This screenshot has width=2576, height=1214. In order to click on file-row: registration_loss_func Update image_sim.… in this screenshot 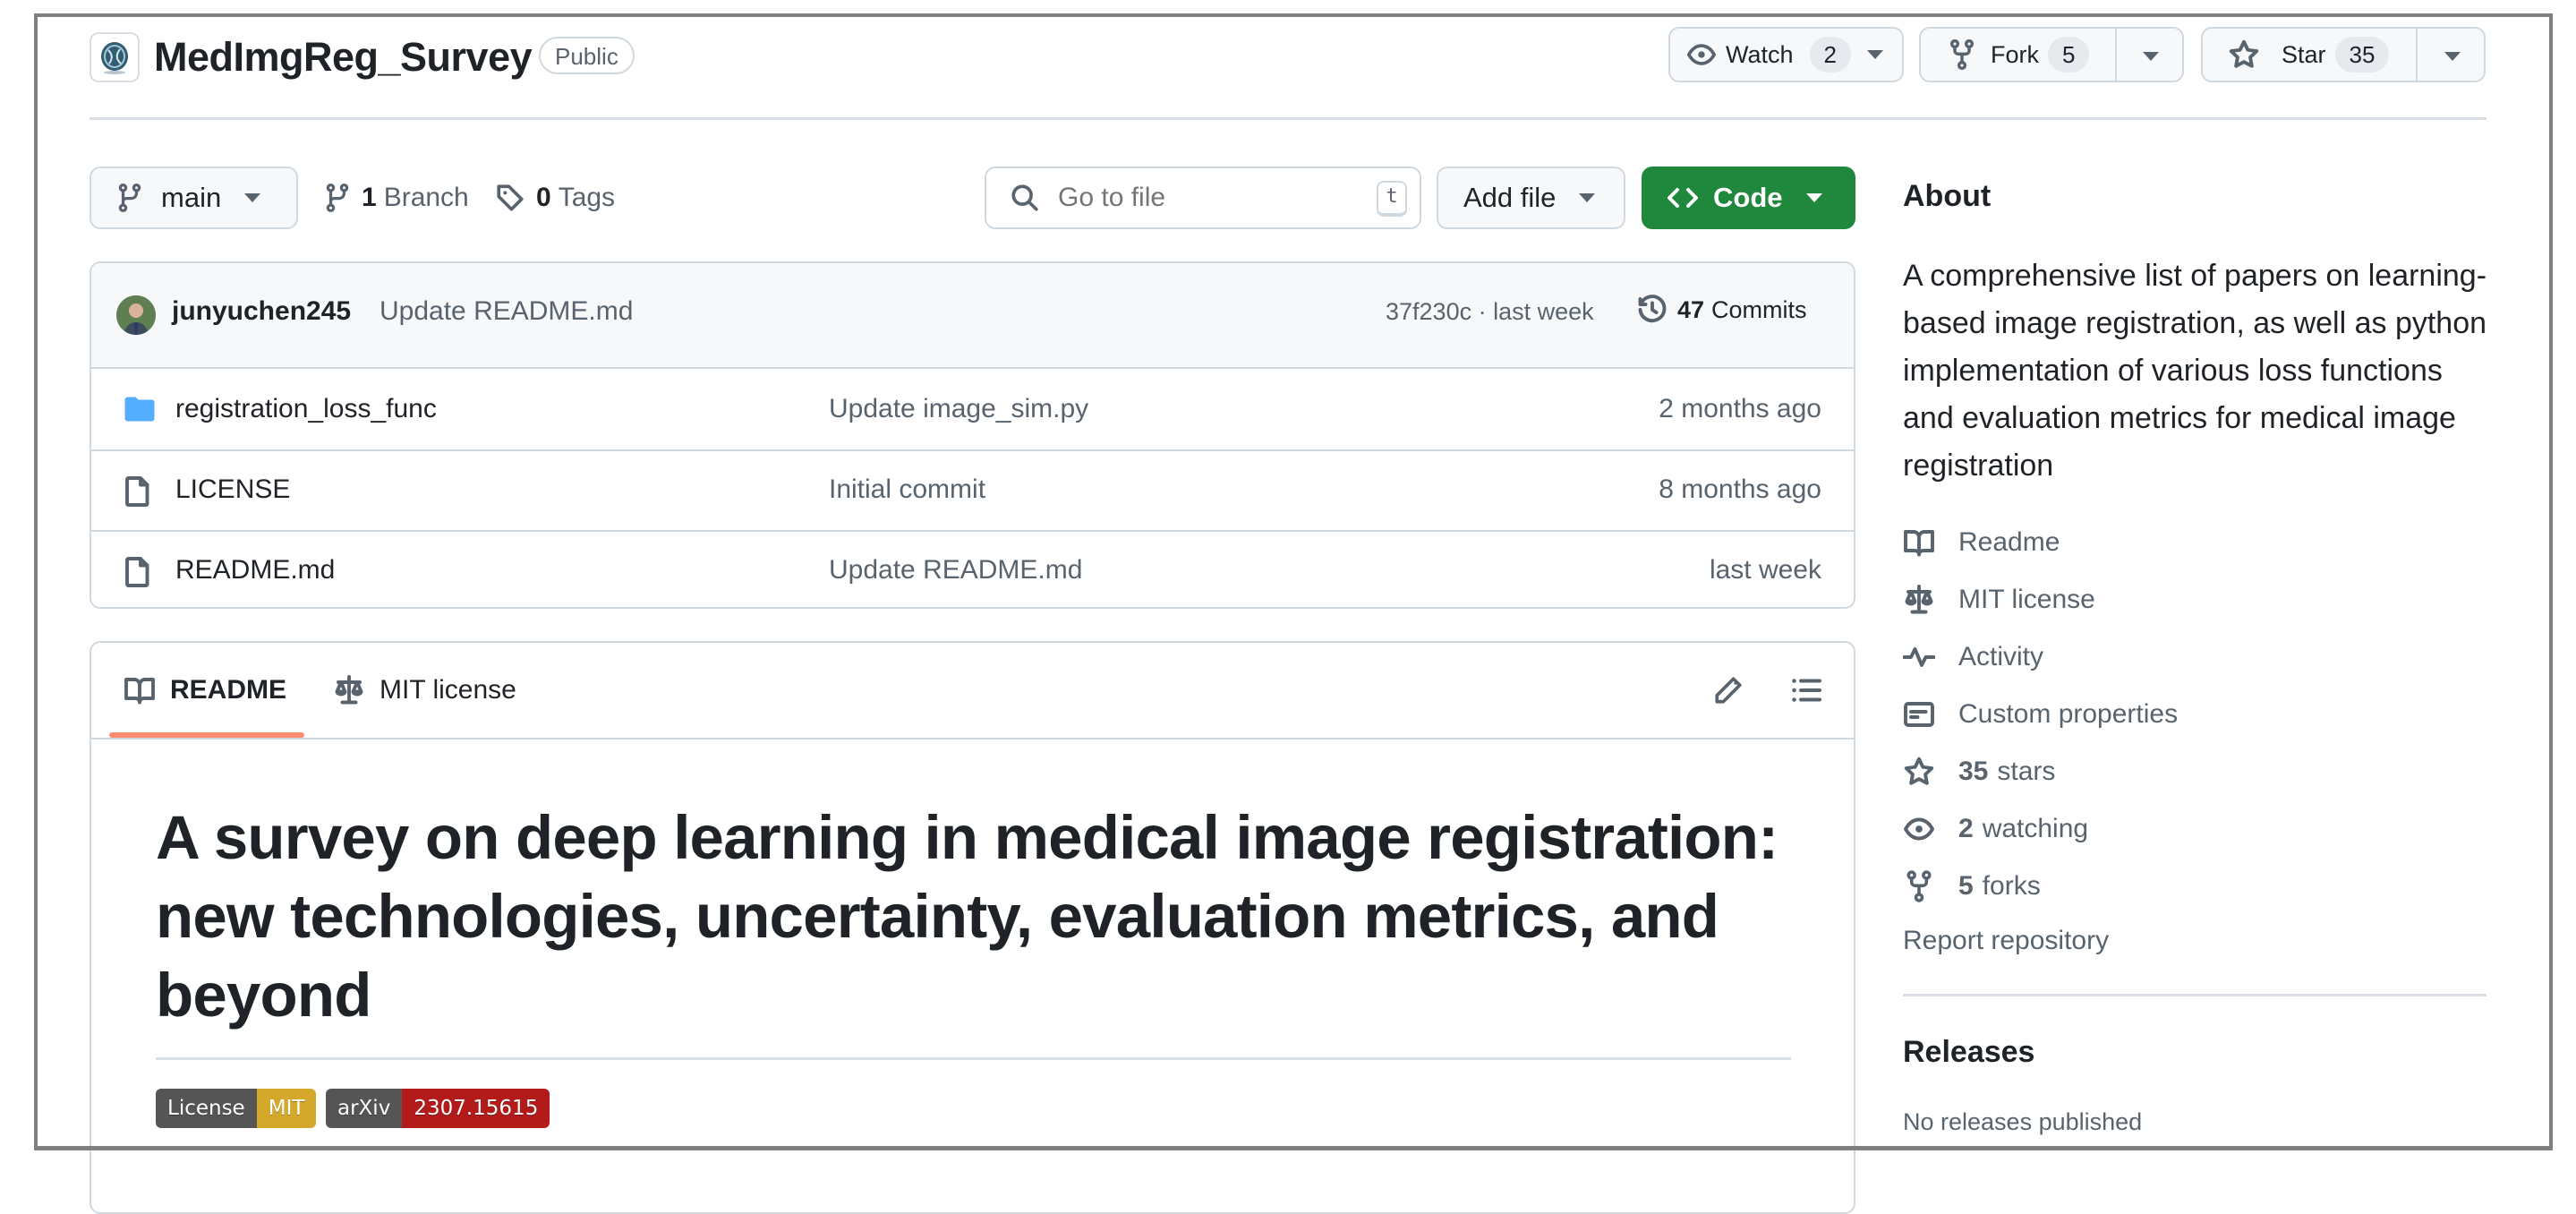, I will do `click(972, 410)`.